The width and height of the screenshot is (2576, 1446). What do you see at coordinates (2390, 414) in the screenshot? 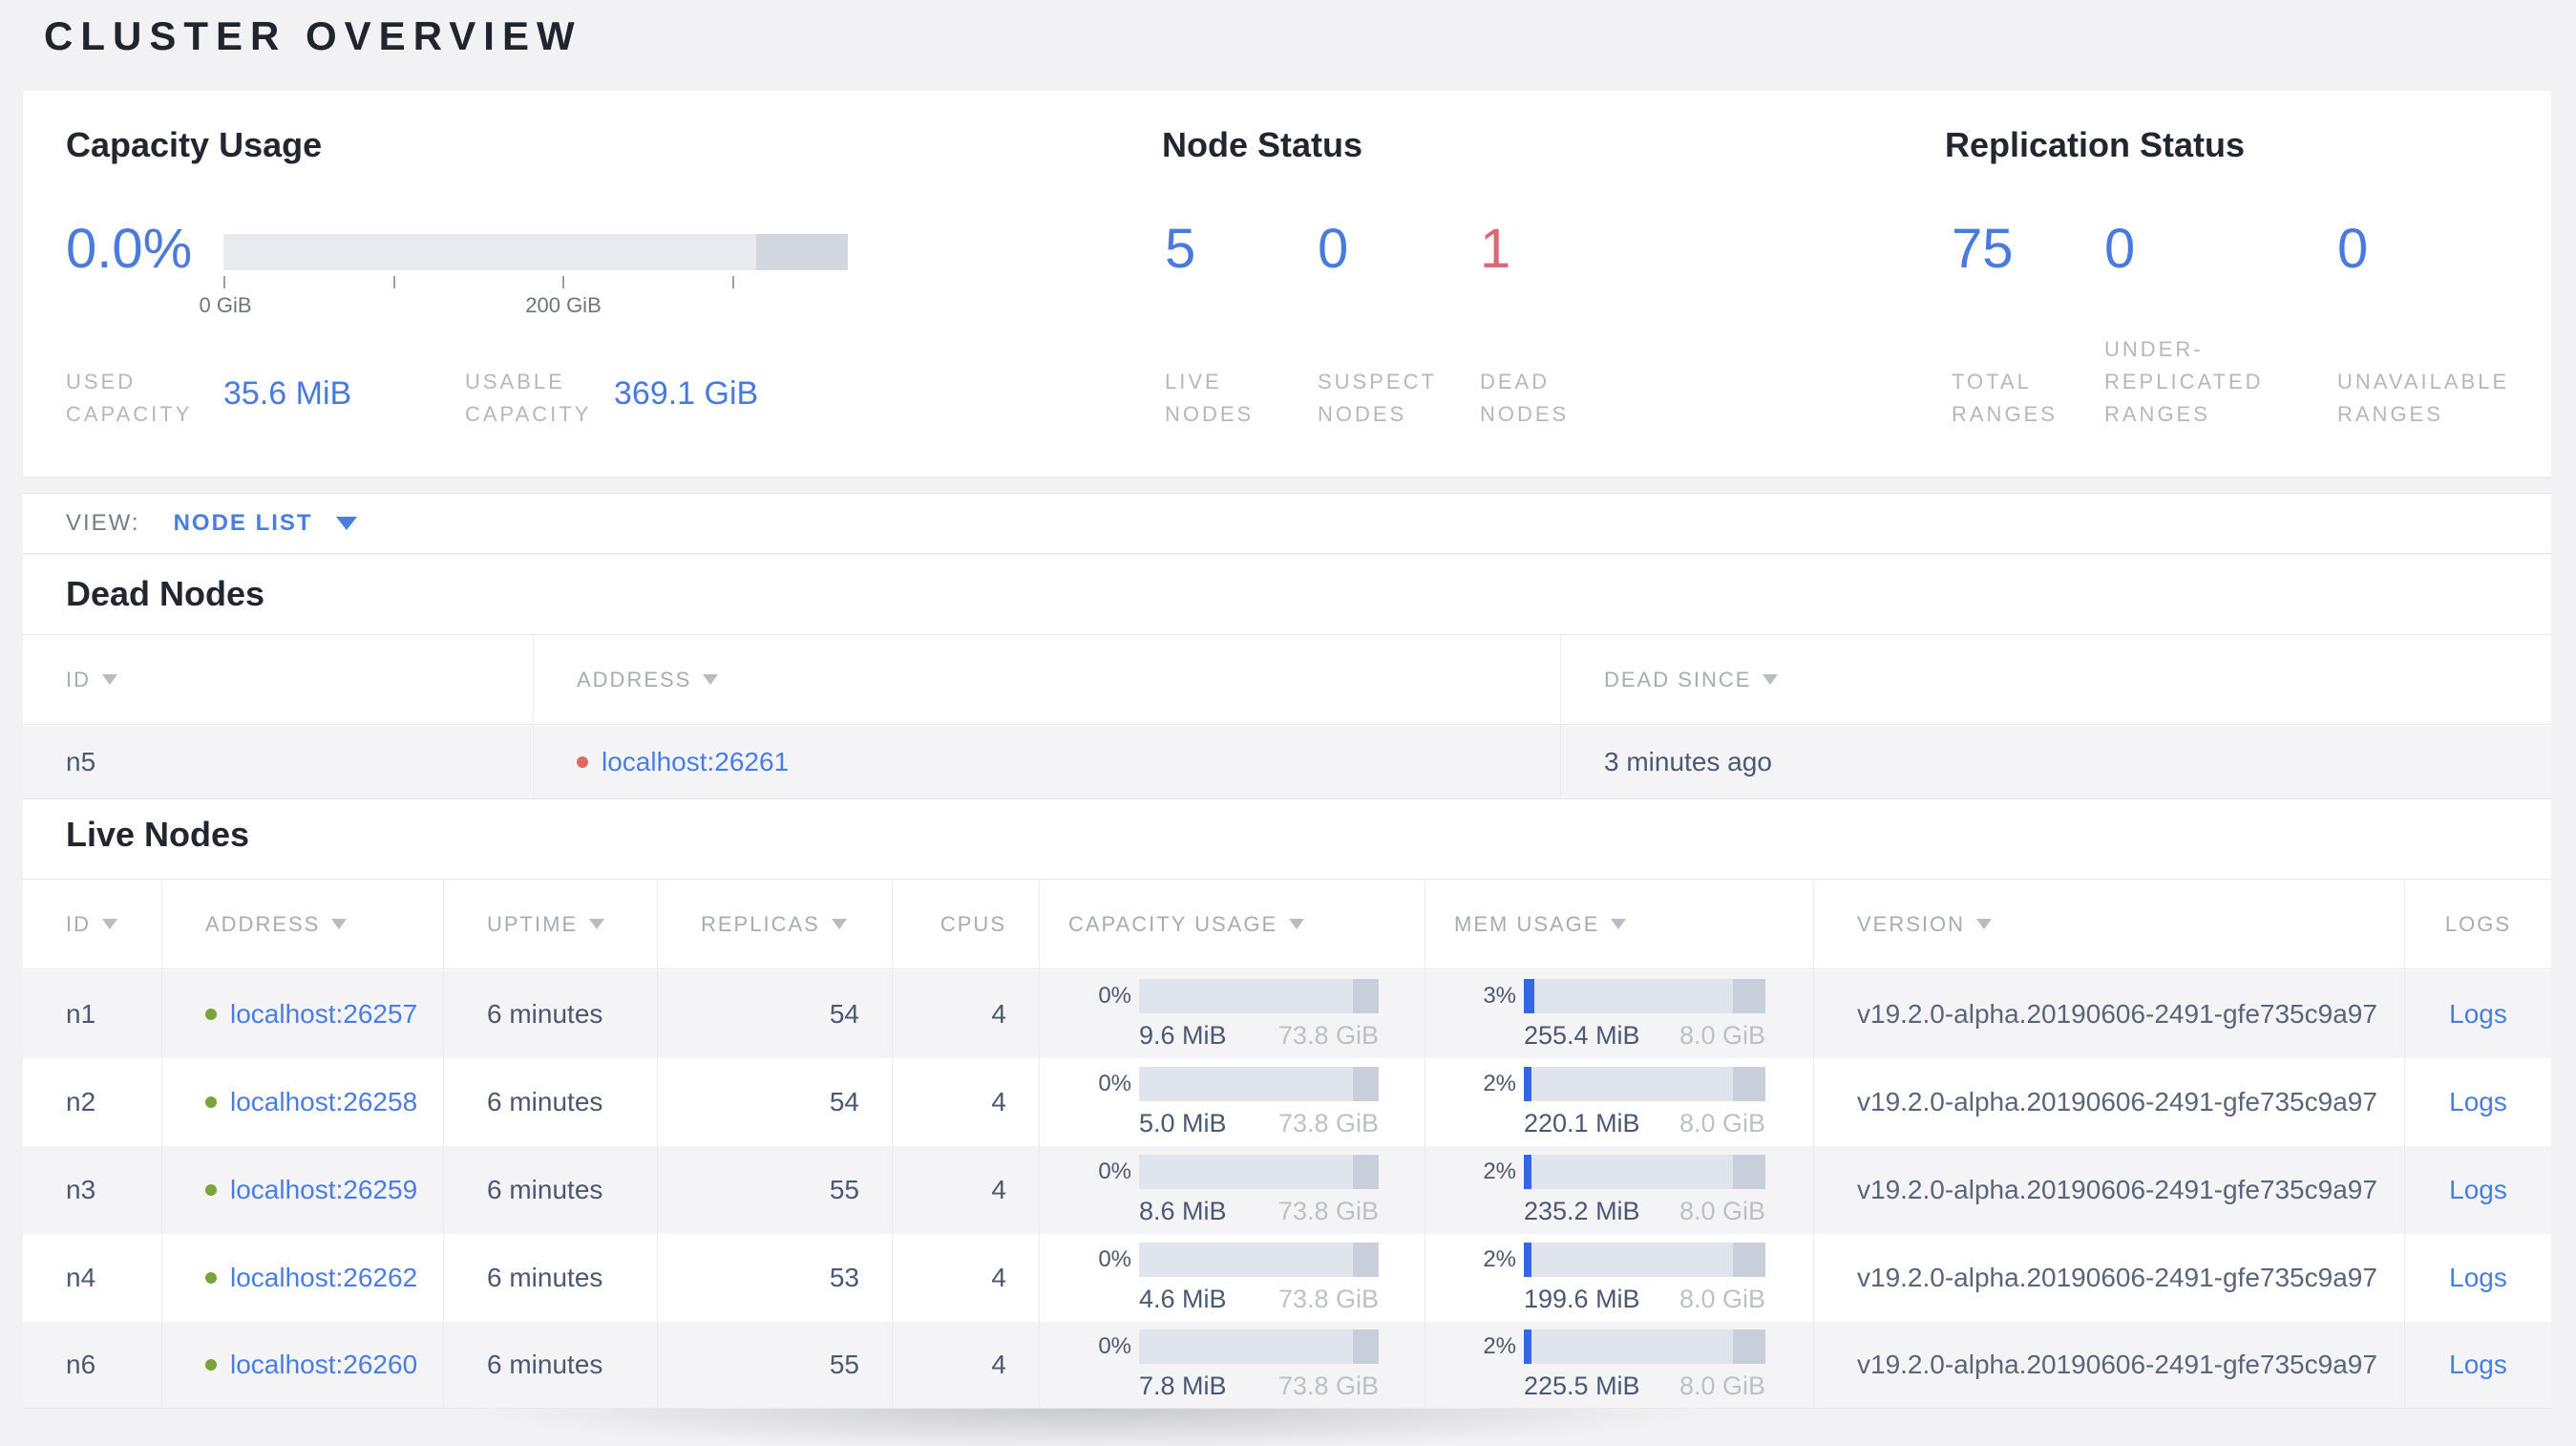
I see `unavailable-ranges-line2: RANGES` at bounding box center [2390, 414].